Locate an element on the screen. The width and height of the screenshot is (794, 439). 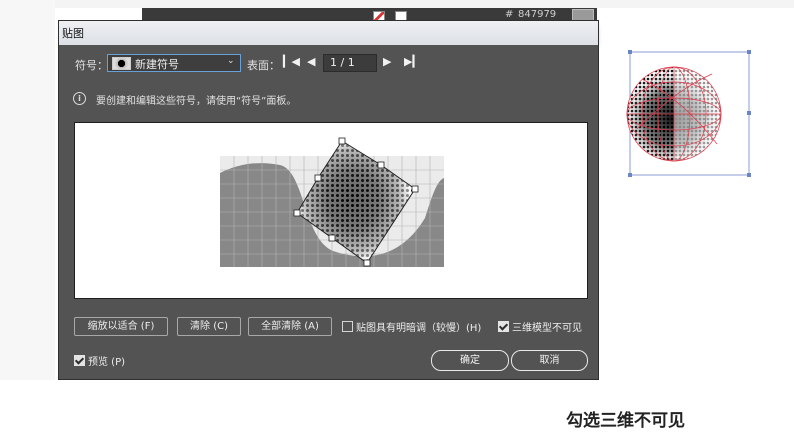
caption-text: 勾选三维不可见 is located at coordinates (625, 421).